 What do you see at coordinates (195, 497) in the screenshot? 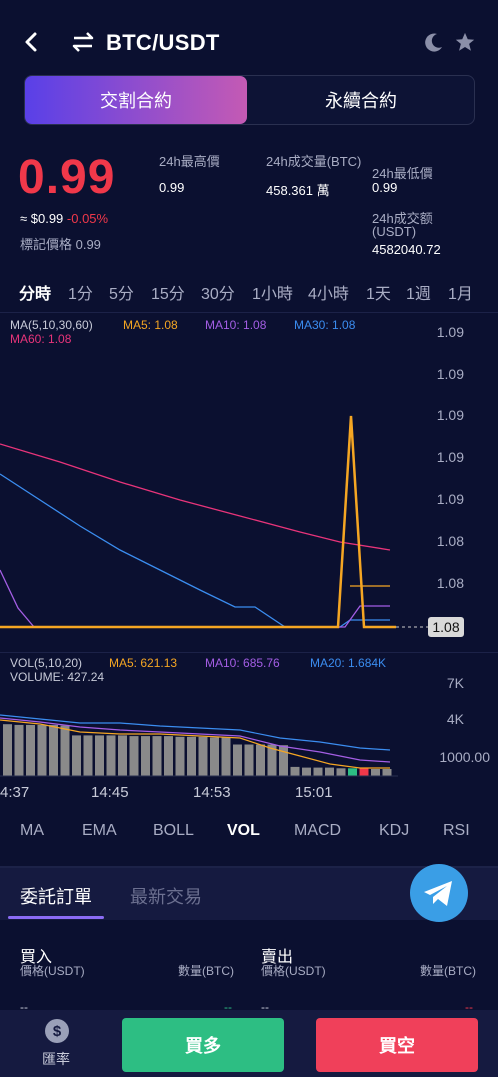
I see `ma60-line` at bounding box center [195, 497].